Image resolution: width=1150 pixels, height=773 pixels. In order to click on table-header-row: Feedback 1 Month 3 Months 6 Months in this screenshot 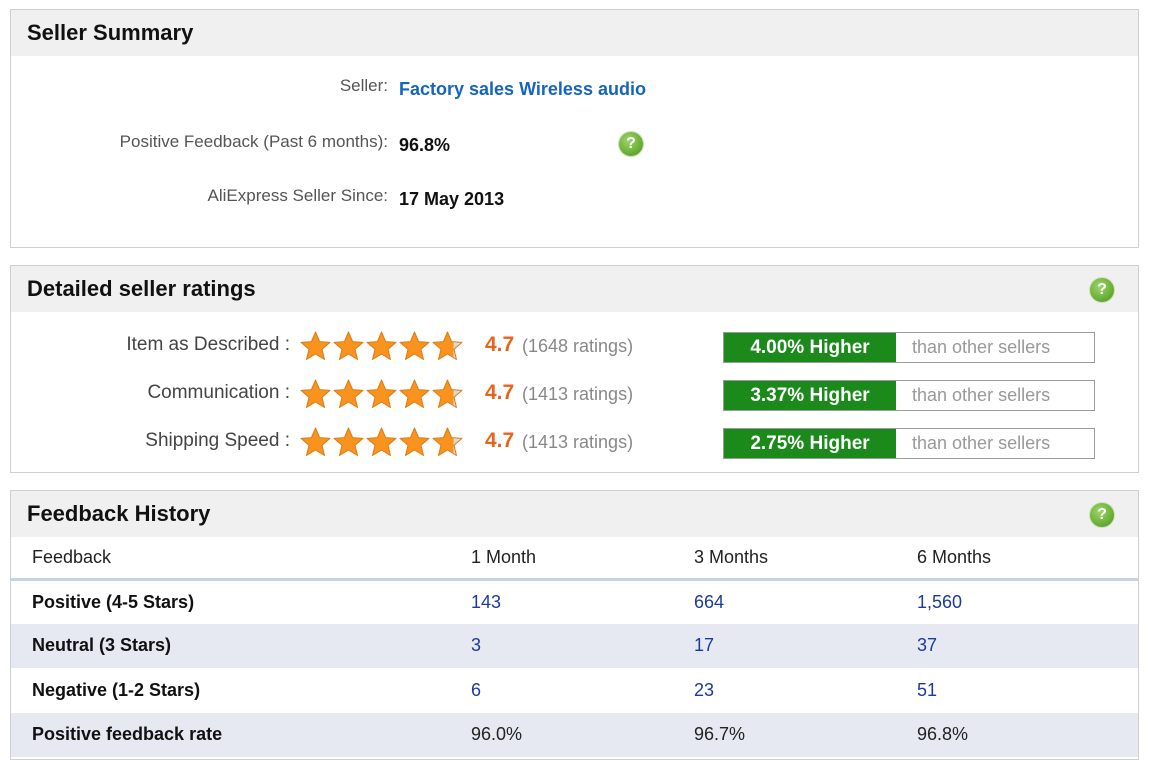, I will do `click(574, 559)`.